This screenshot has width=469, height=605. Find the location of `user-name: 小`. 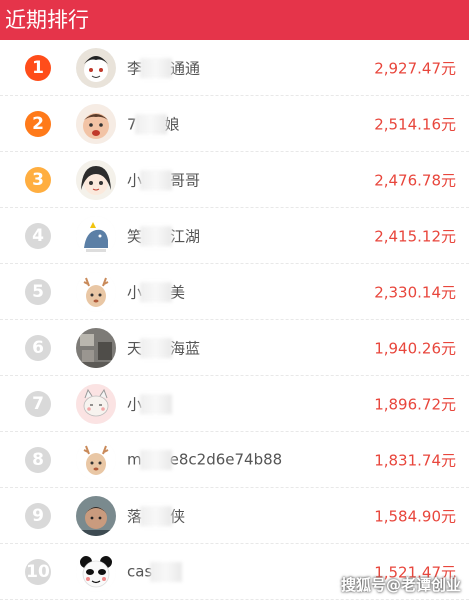

user-name: 小 is located at coordinates (150, 404).